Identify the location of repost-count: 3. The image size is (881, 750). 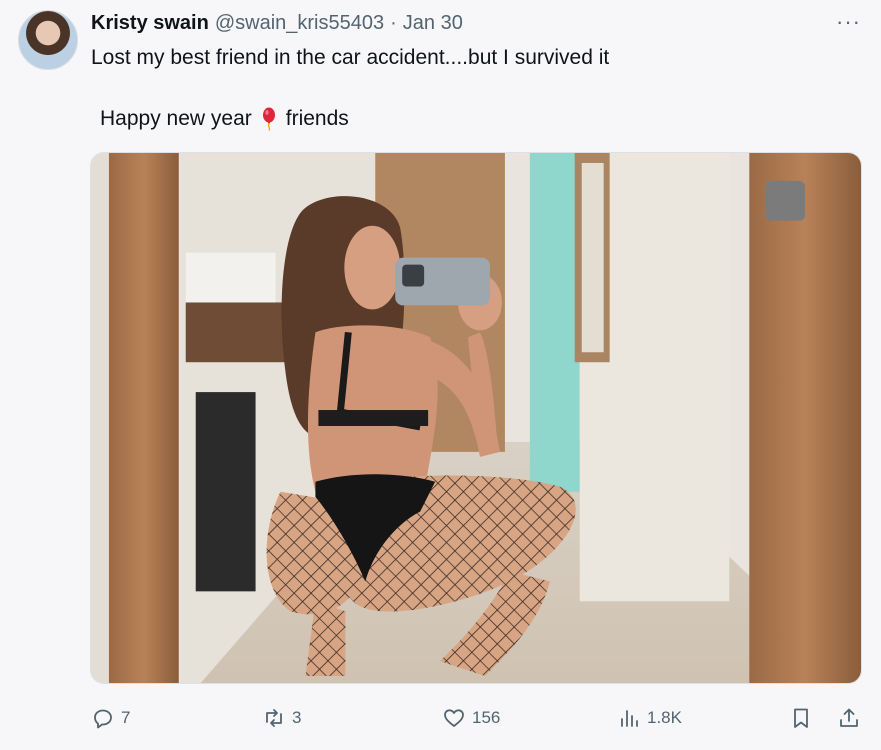
(297, 717).